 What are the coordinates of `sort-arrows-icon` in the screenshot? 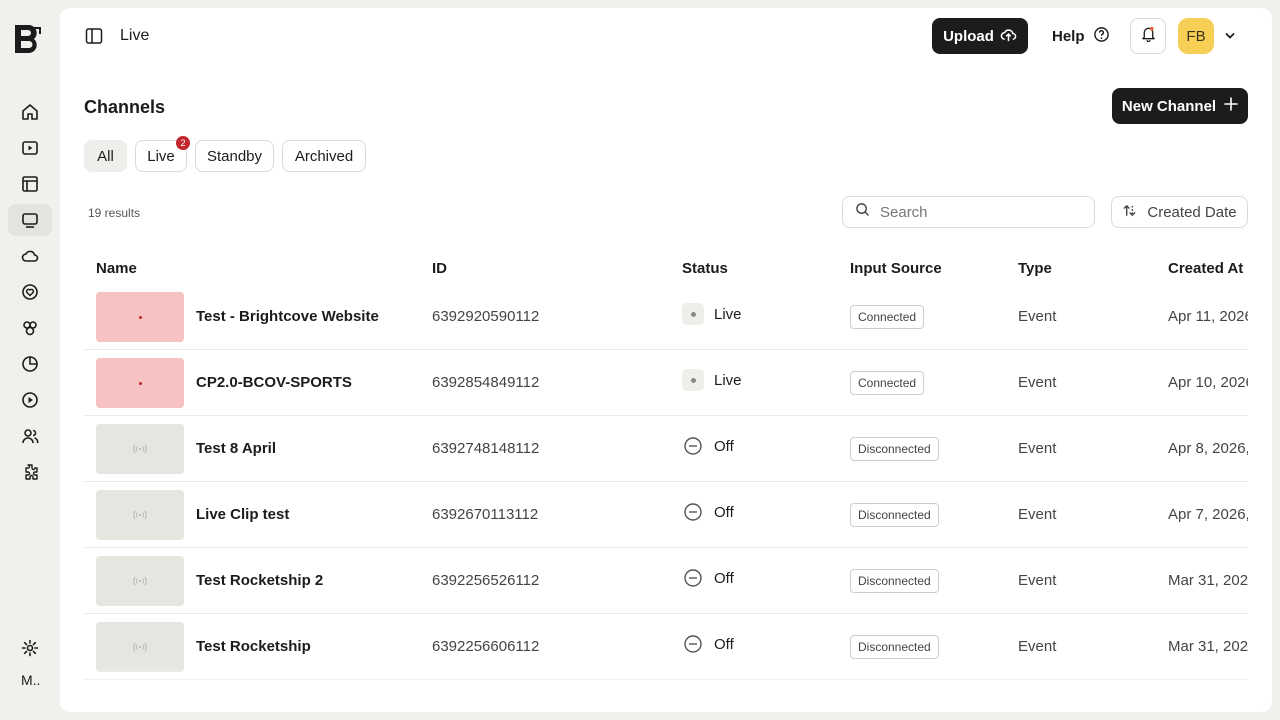 It's located at (1129, 212).